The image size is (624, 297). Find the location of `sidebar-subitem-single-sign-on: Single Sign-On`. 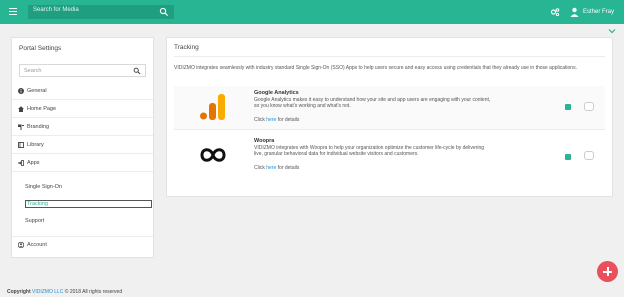

sidebar-subitem-single-sign-on: Single Sign-On is located at coordinates (43, 187).